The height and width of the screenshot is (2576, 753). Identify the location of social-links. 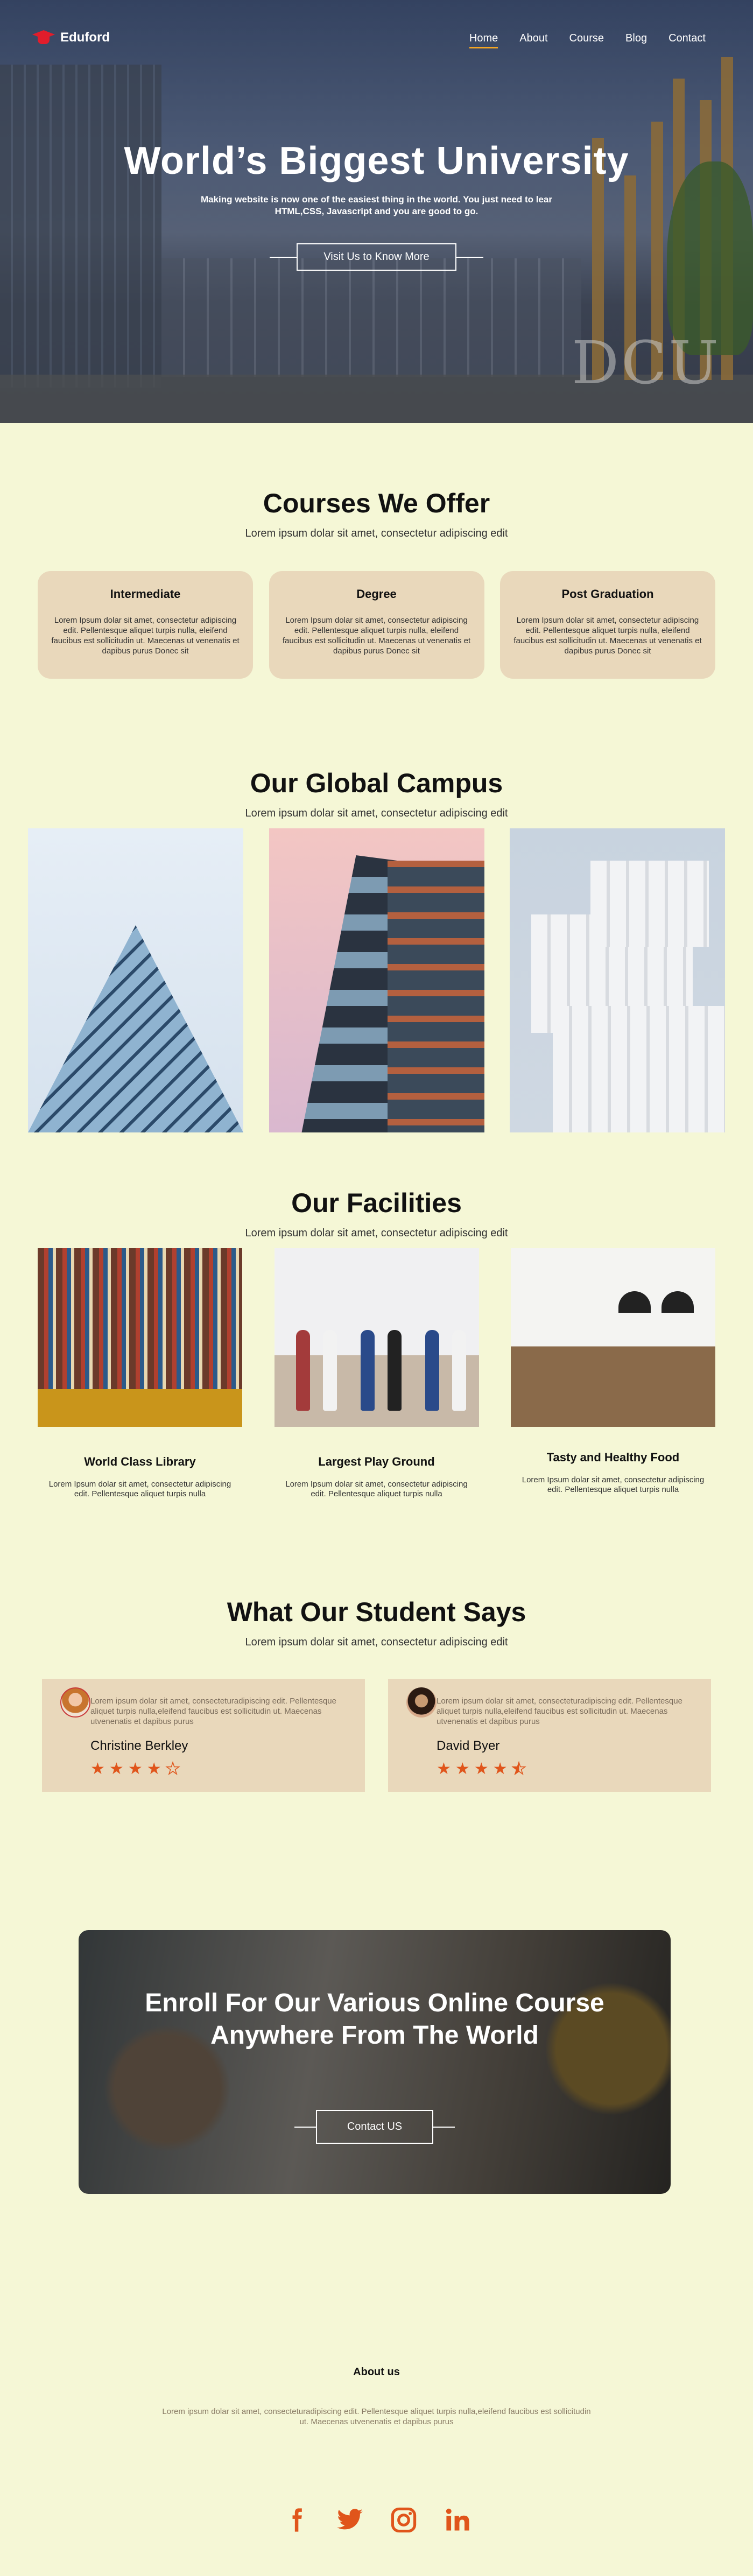
(376, 2541).